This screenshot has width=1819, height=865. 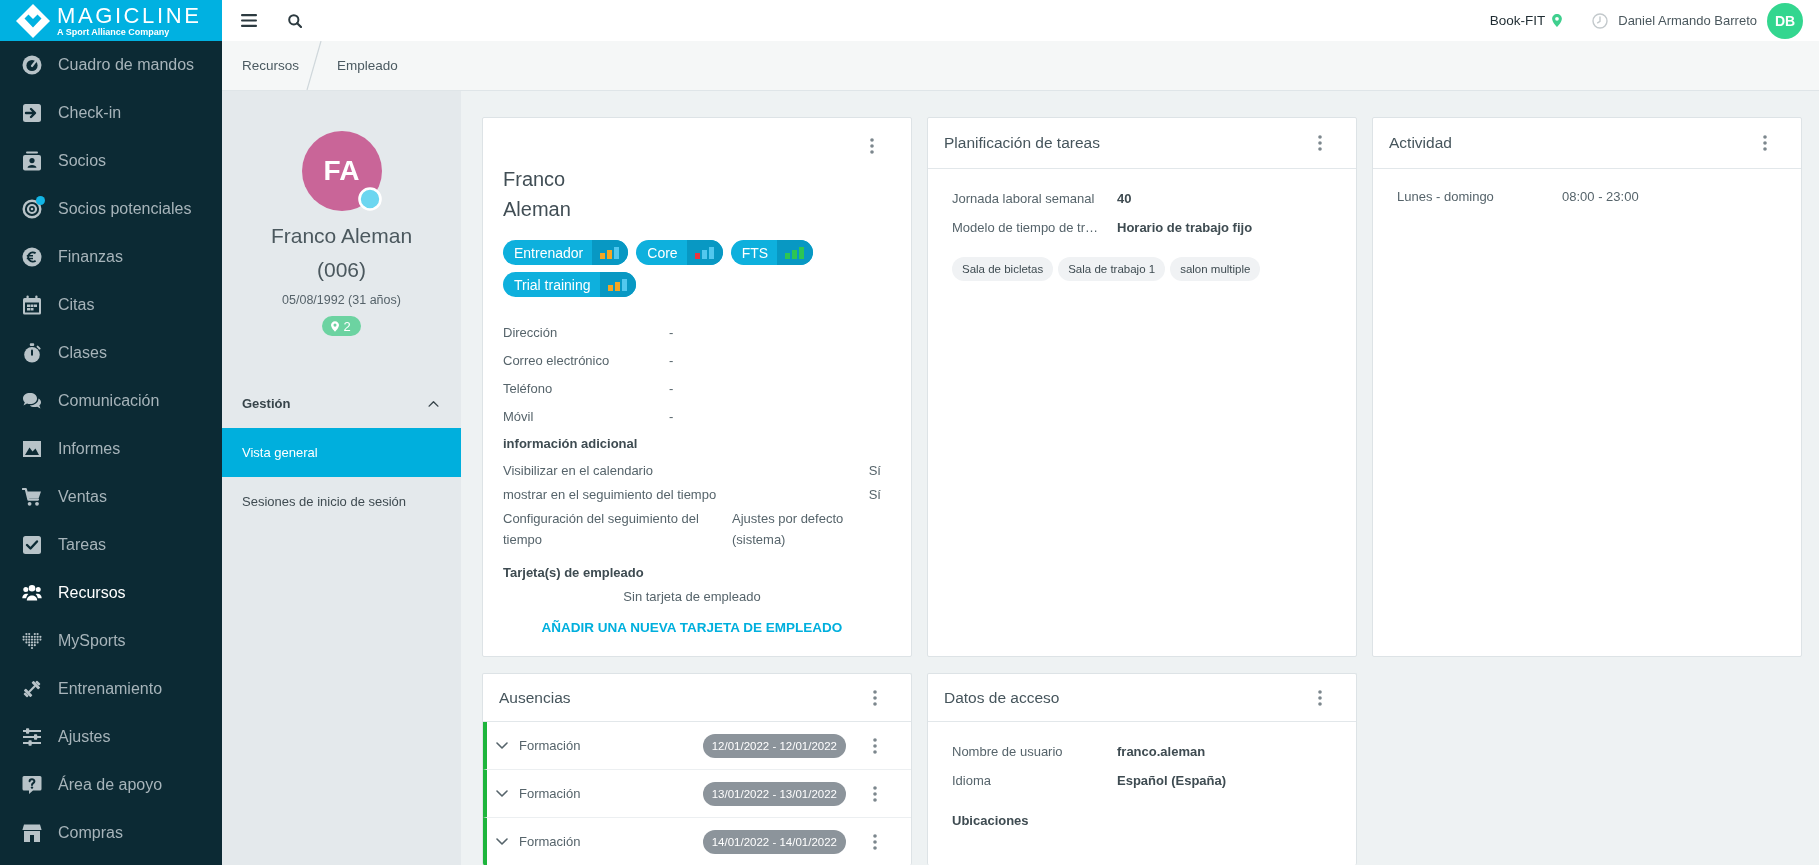 What do you see at coordinates (111, 641) in the screenshot?
I see `nav-item: MySports` at bounding box center [111, 641].